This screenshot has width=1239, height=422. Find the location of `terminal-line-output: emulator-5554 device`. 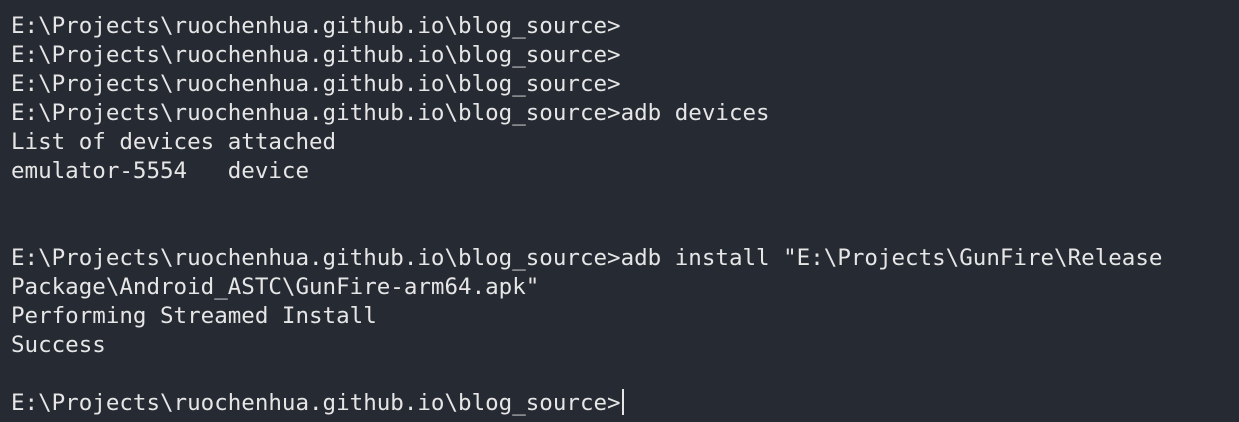

terminal-line-output: emulator-5554 device is located at coordinates (160, 171).